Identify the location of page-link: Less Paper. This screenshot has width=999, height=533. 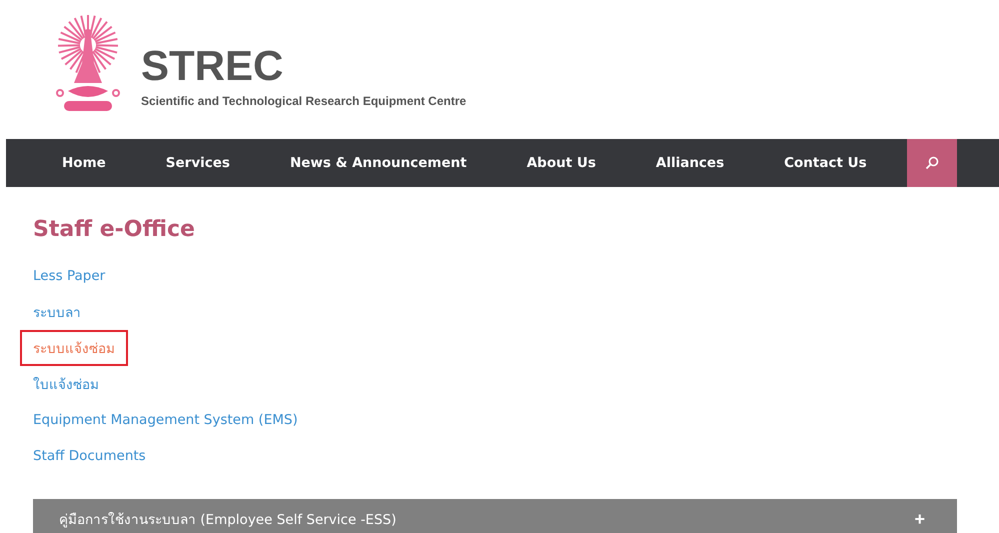
(69, 276).